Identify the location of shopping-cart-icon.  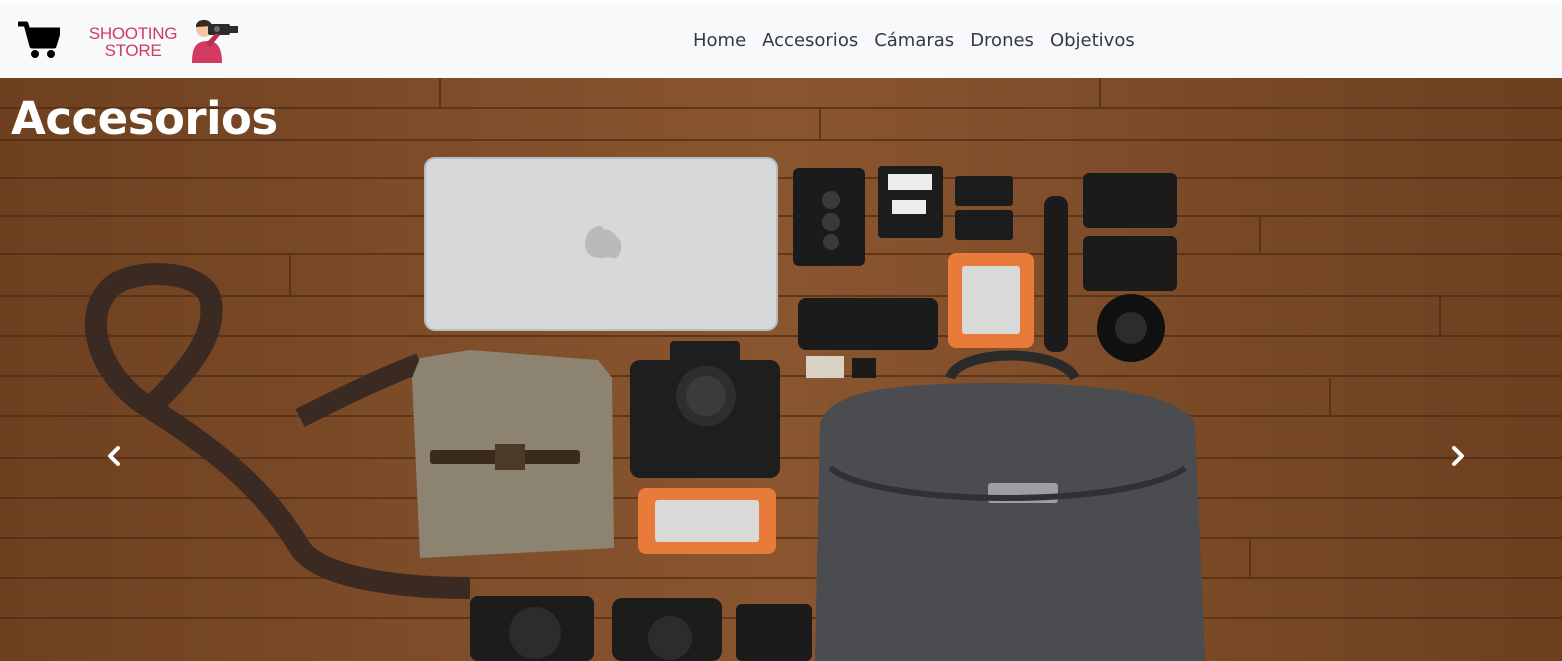
(39, 40).